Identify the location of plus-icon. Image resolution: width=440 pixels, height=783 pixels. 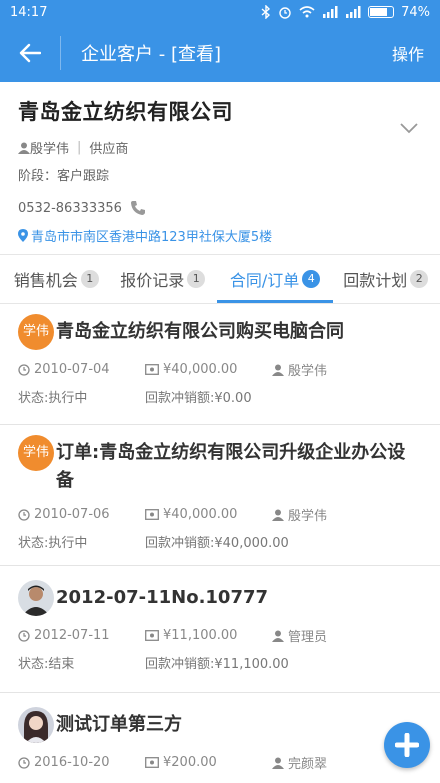
(407, 745).